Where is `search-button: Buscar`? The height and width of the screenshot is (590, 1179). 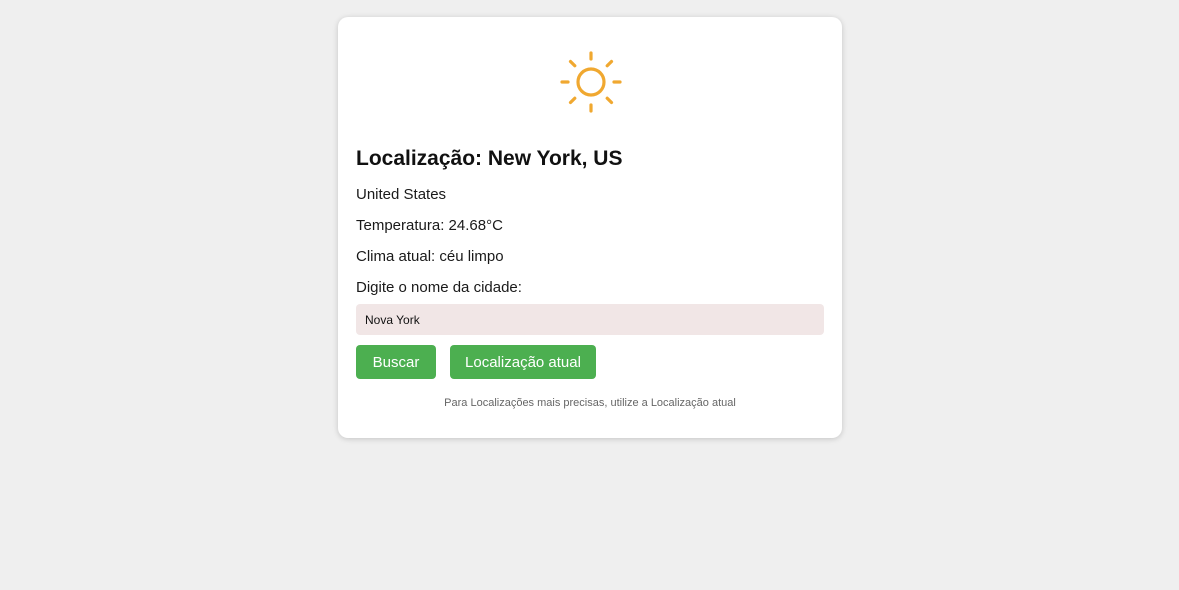
search-button: Buscar is located at coordinates (396, 362).